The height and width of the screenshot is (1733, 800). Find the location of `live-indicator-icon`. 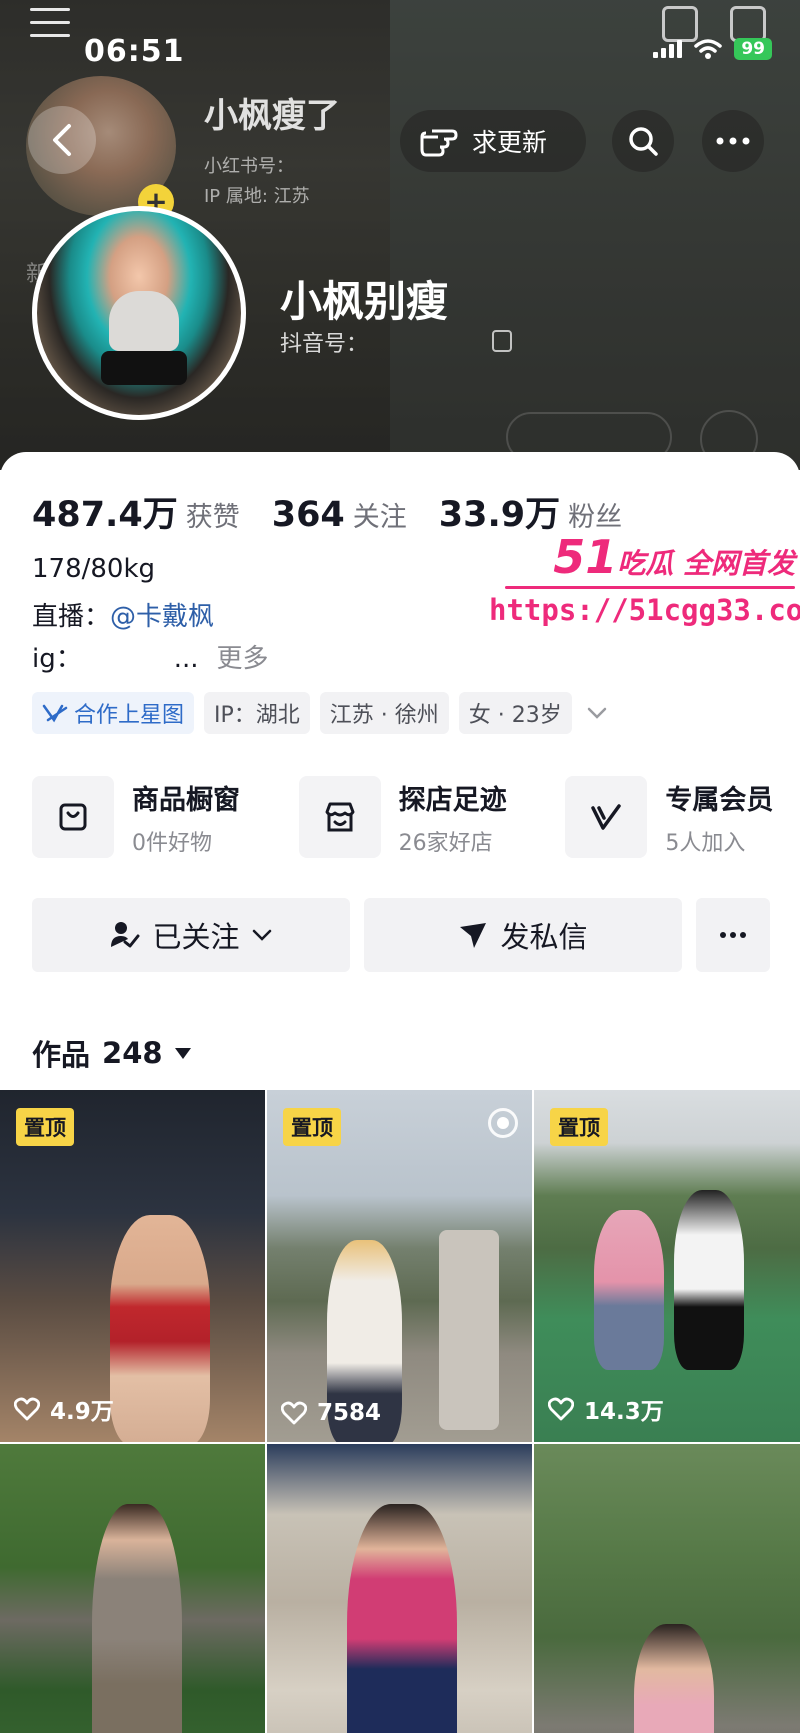

live-indicator-icon is located at coordinates (503, 1123).